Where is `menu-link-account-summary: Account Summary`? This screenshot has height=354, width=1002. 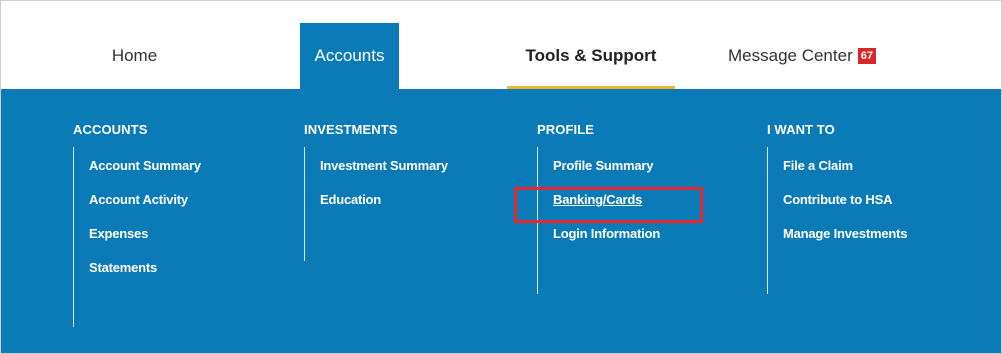
menu-link-account-summary: Account Summary is located at coordinates (145, 166).